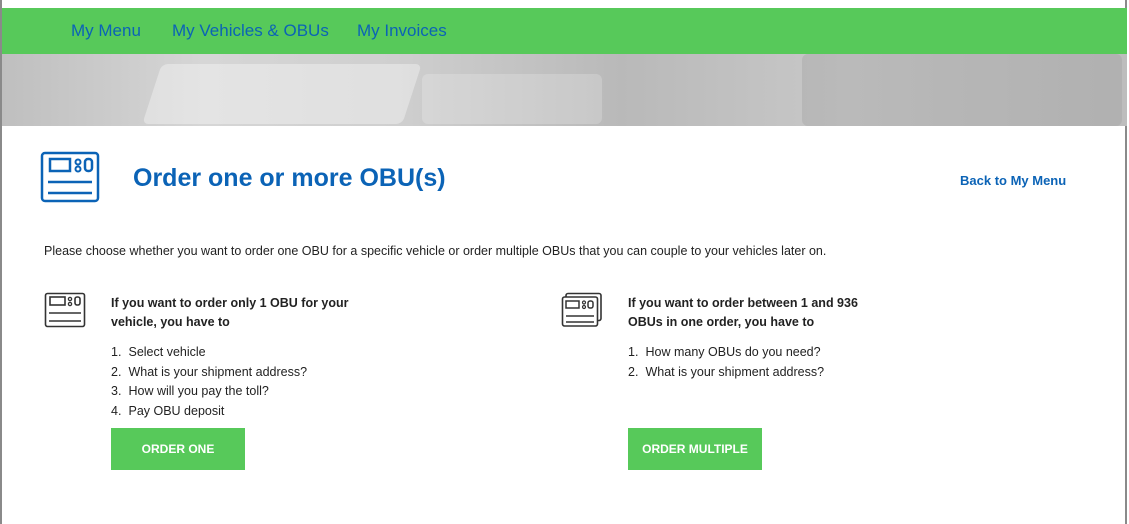 The image size is (1129, 524). What do you see at coordinates (564, 31) in the screenshot?
I see `top-navigation: My Menu My Vehicles & OBUs My Invoices` at bounding box center [564, 31].